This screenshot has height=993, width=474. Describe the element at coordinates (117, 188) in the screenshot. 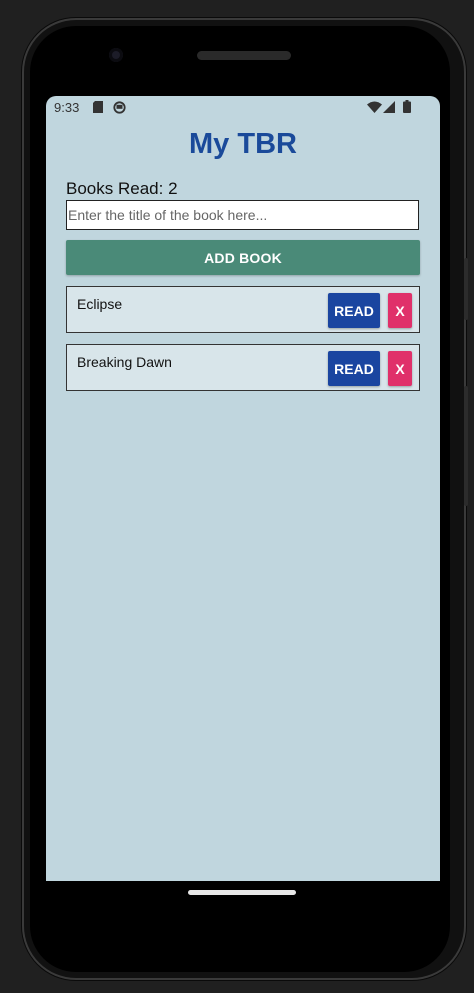

I see `books-read-label: Books Read:` at that location.